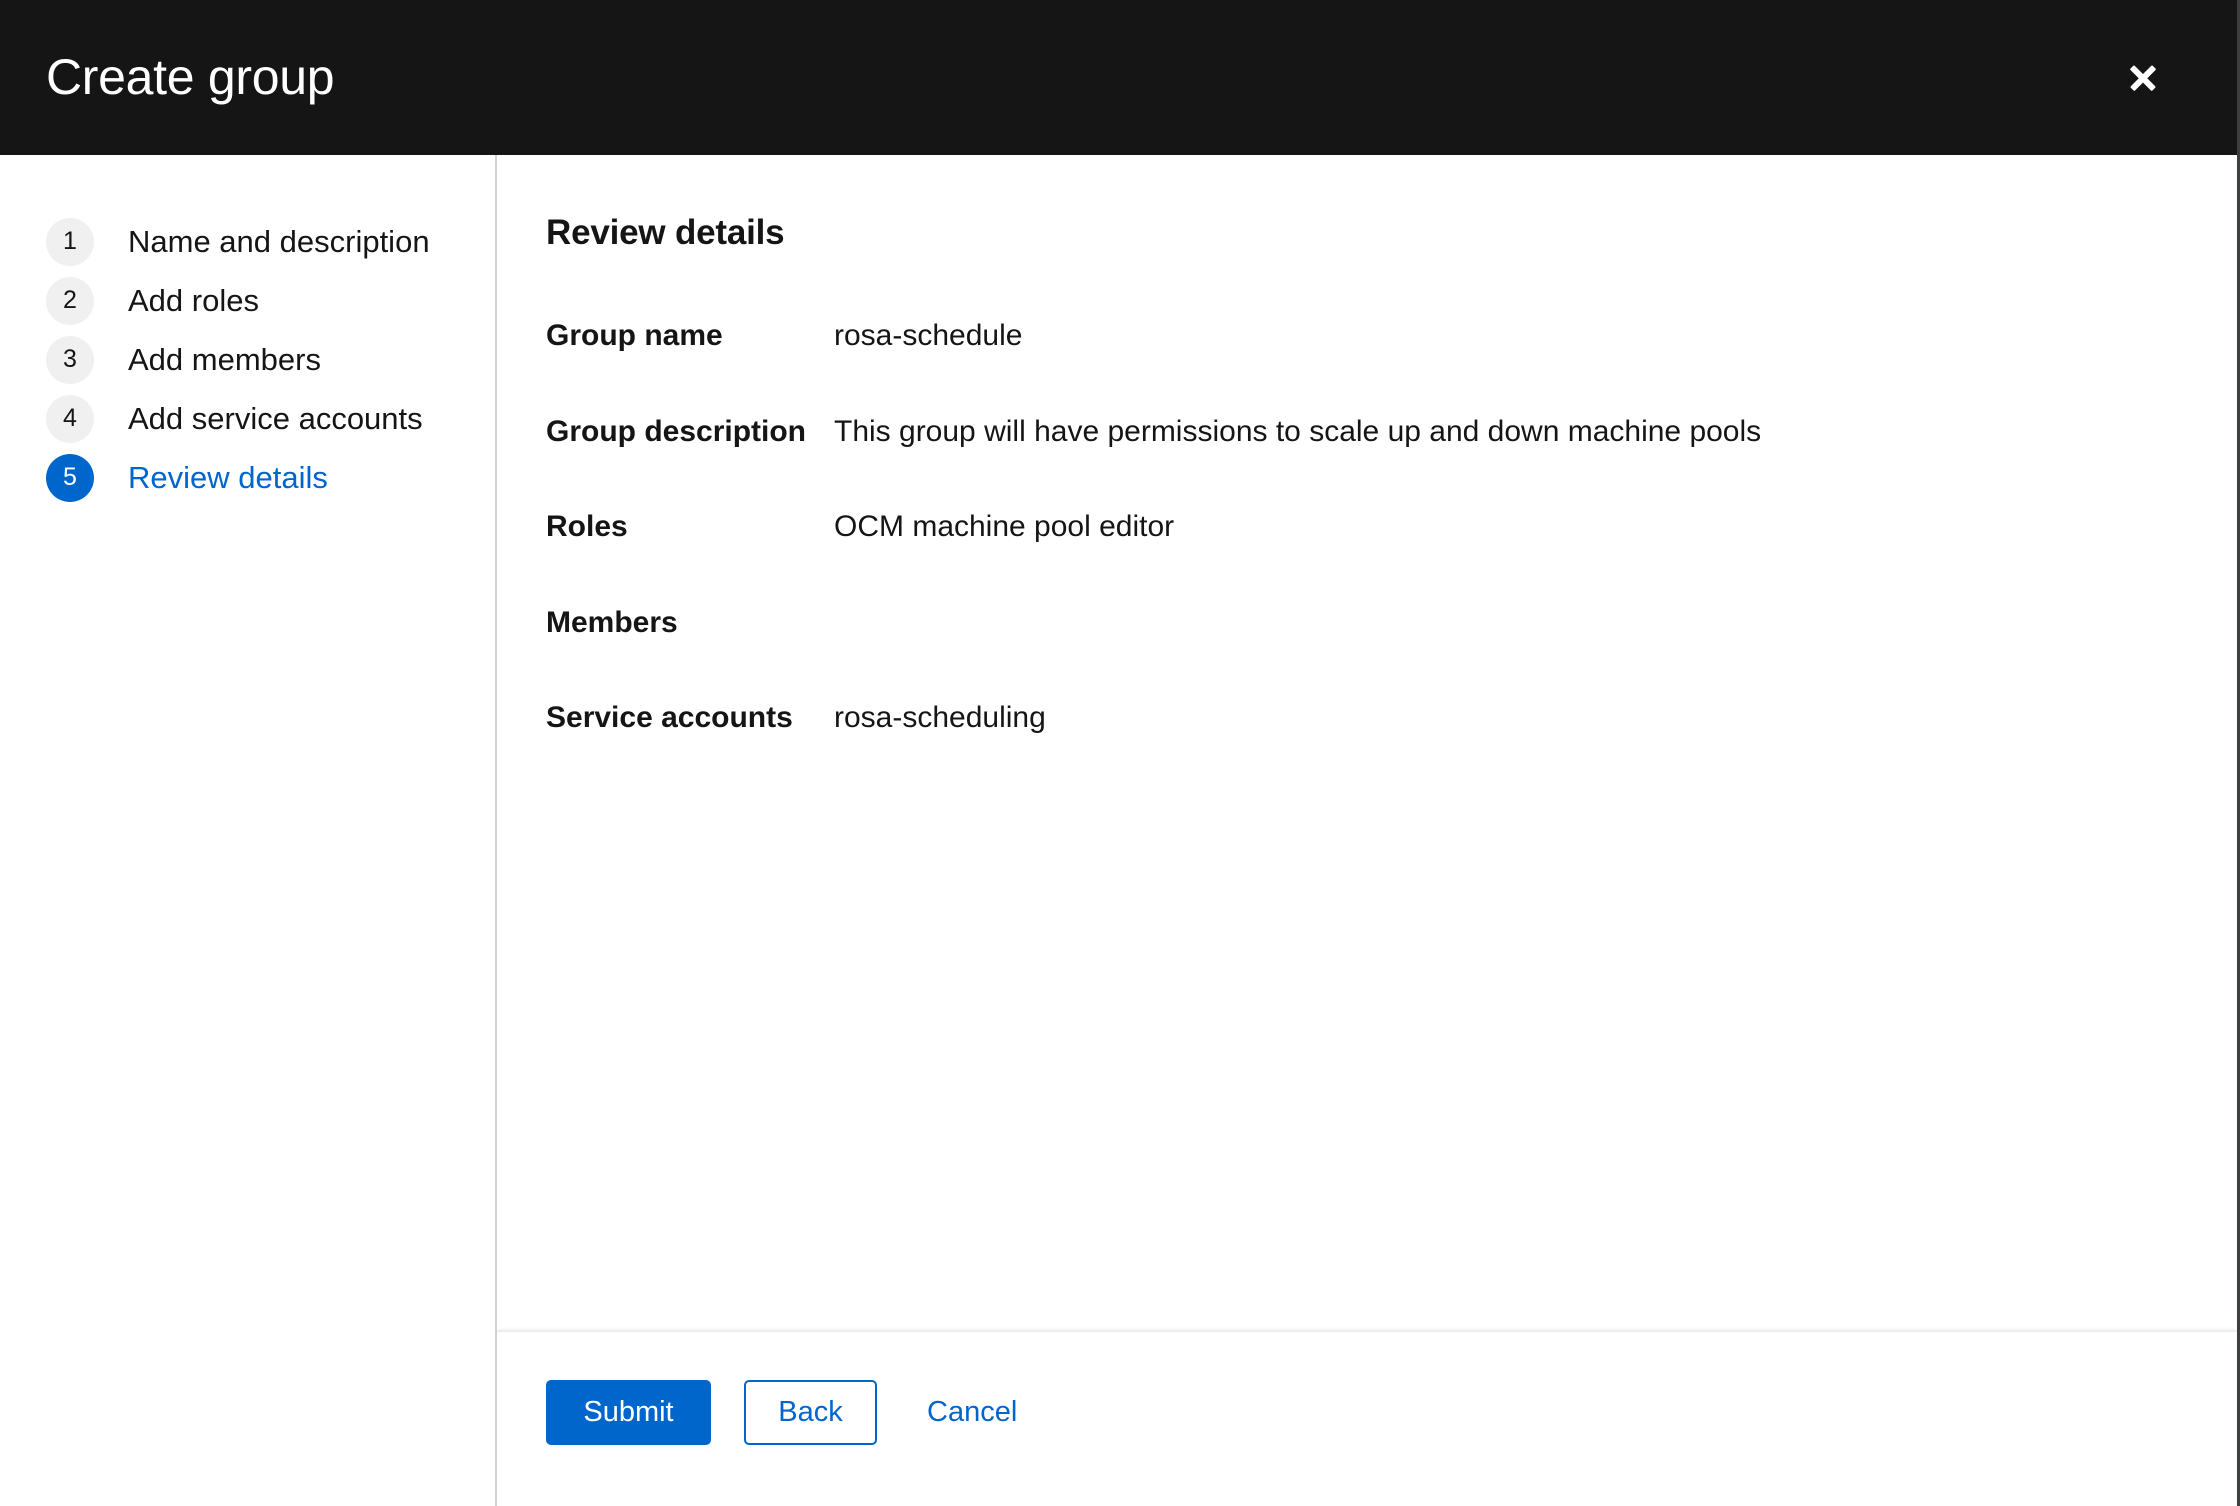 This screenshot has height=1506, width=2240. I want to click on detail-label: Roles, so click(587, 526).